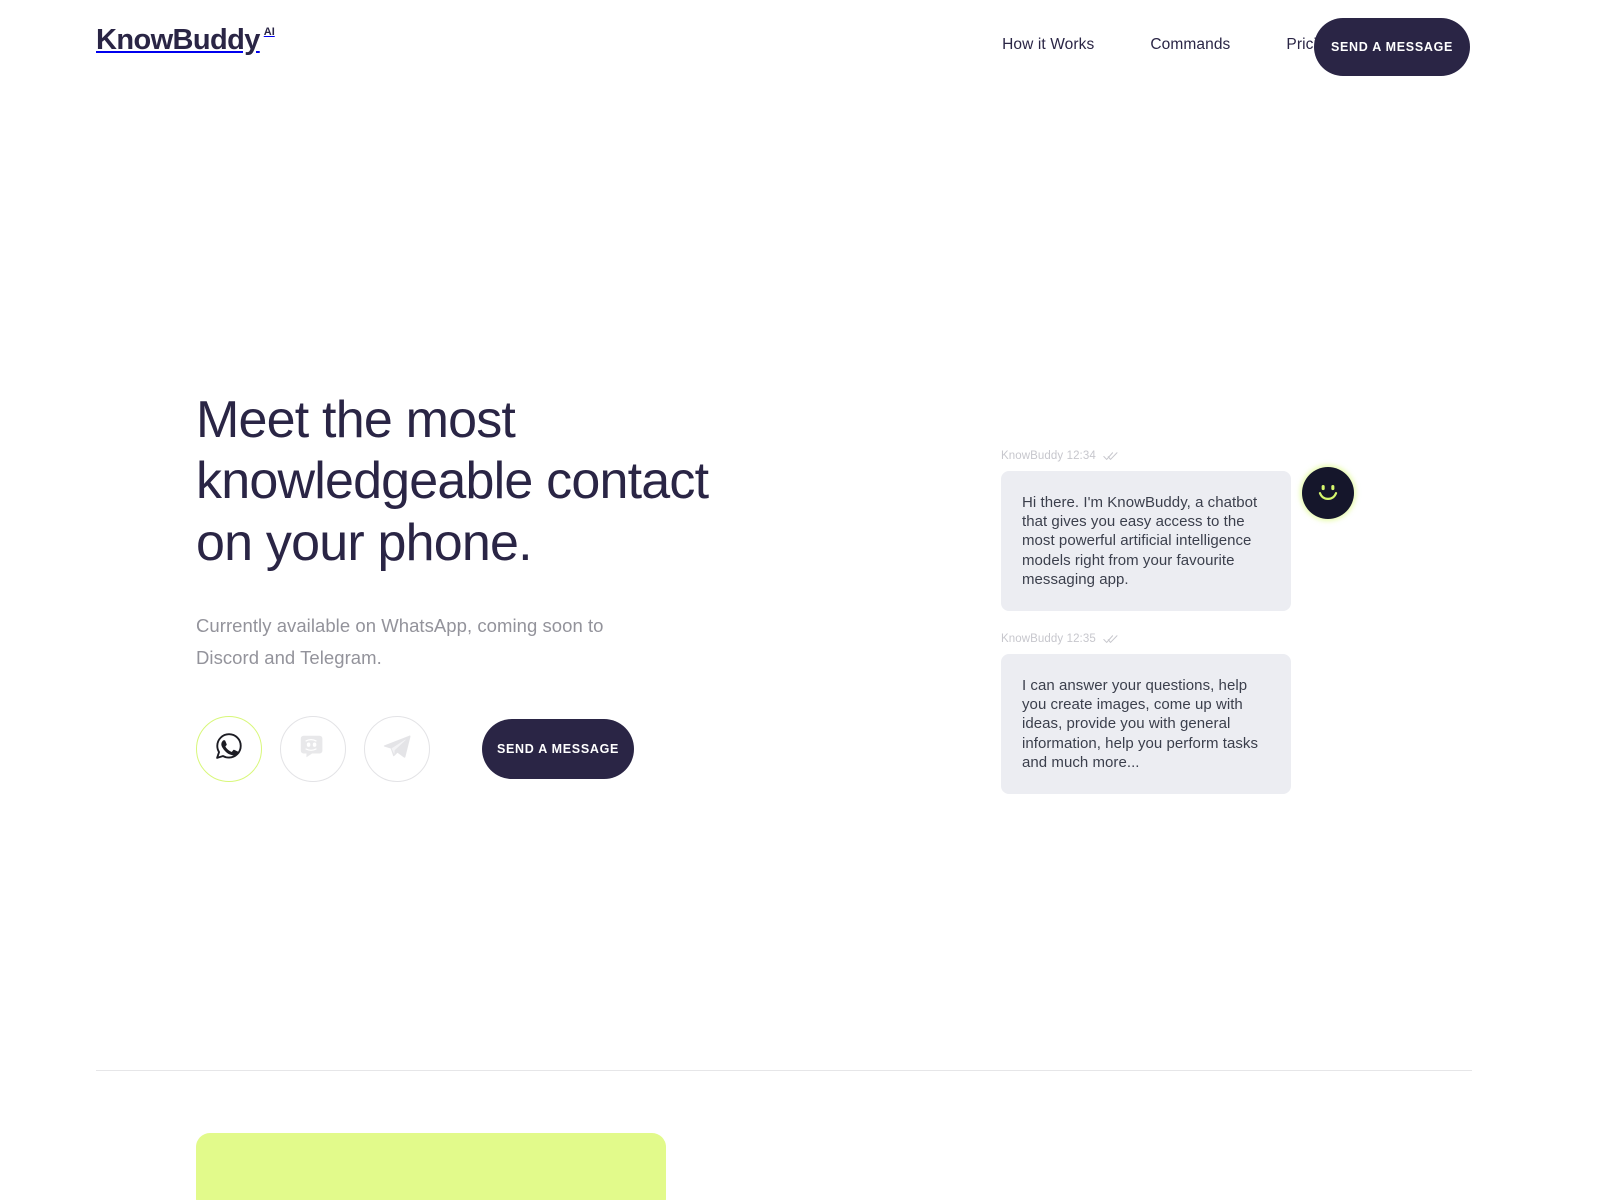 This screenshot has width=1600, height=1200. I want to click on hero-actions: SEND A MESSAGE, so click(506, 748).